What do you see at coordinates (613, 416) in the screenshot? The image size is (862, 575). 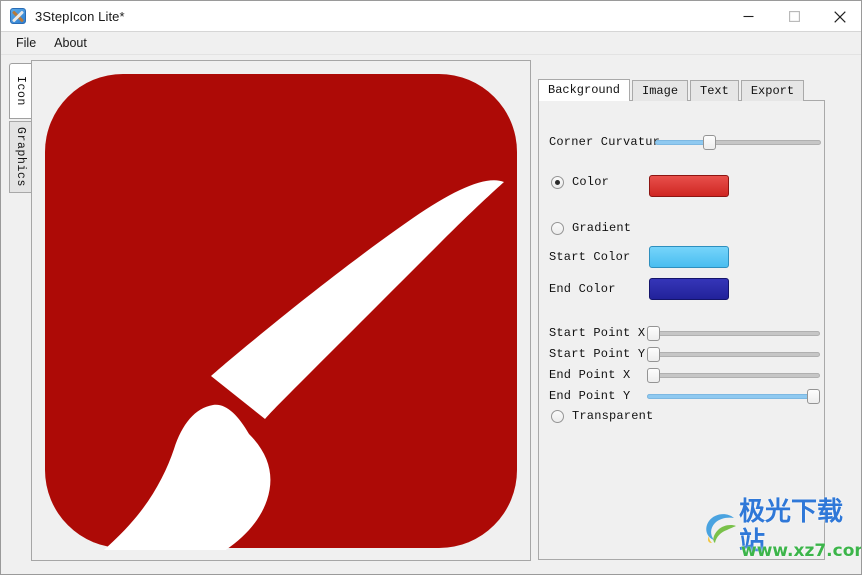 I see `transparent-option-label: Transparent` at bounding box center [613, 416].